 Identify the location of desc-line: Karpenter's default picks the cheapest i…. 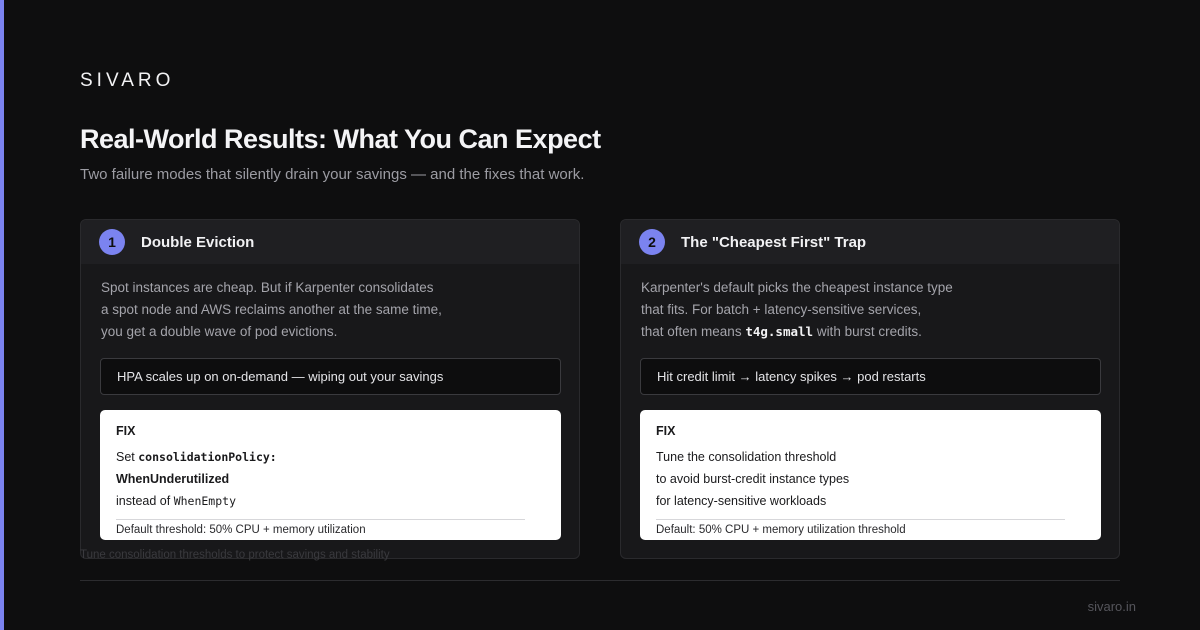
(797, 287).